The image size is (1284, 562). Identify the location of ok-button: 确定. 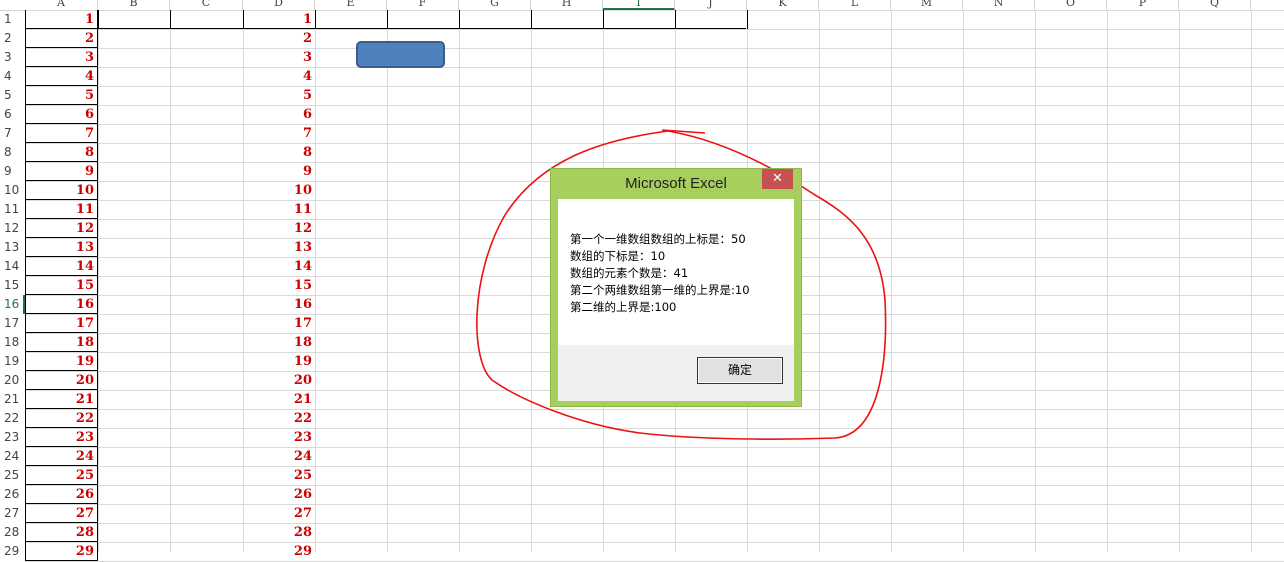
(740, 370).